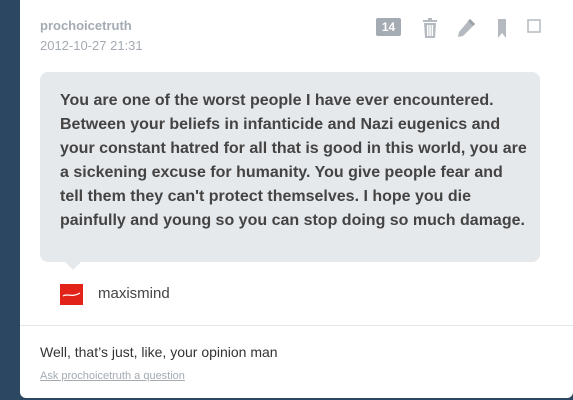  Describe the element at coordinates (134, 293) in the screenshot. I see `asker-name: maxismind` at that location.